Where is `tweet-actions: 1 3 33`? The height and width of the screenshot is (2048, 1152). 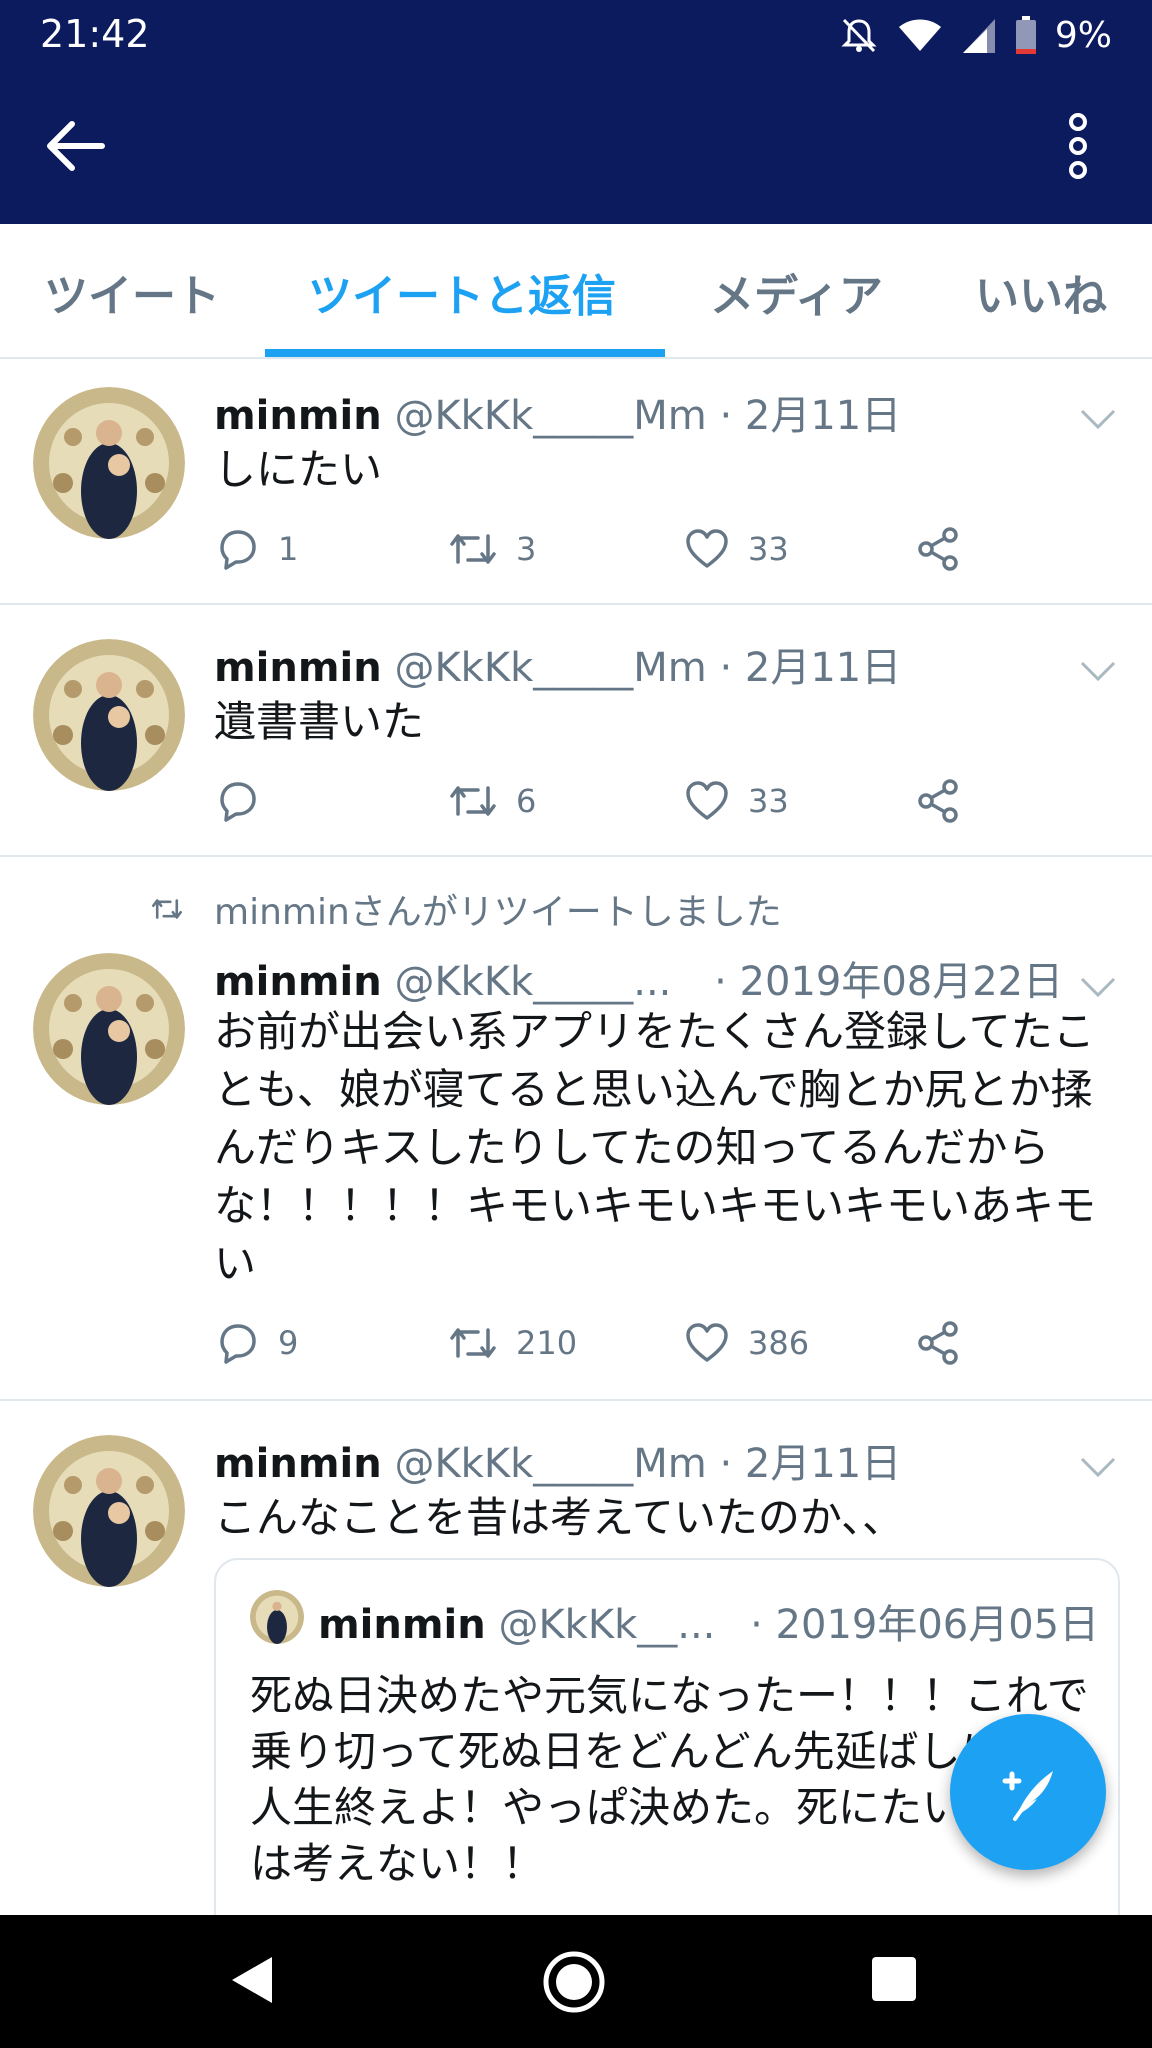 tweet-actions: 1 3 33 is located at coordinates (614, 549).